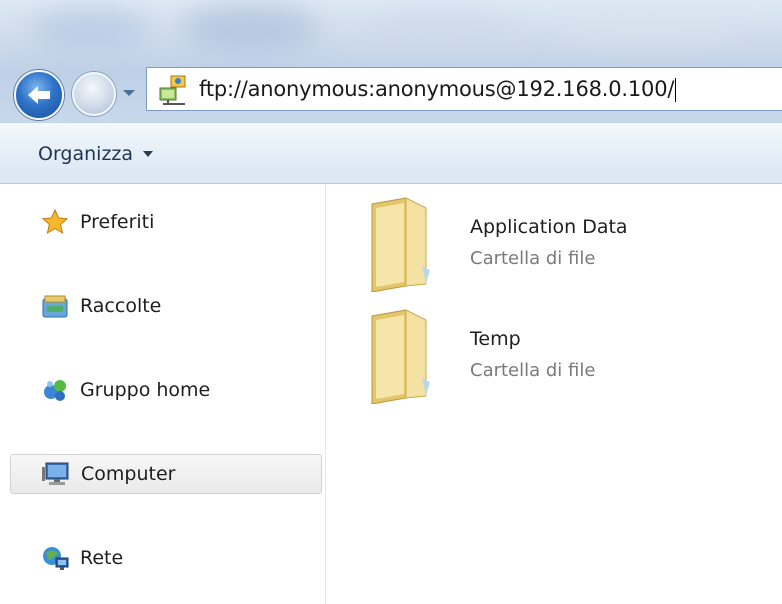  Describe the element at coordinates (676, 89) in the screenshot. I see `text-caret` at that location.